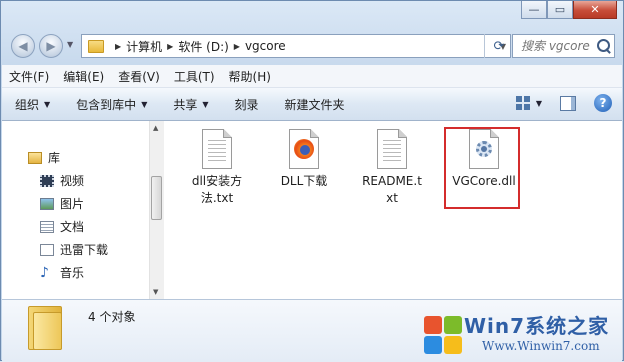  I want to click on sidebar-item-label: 迅雷下载, so click(84, 250).